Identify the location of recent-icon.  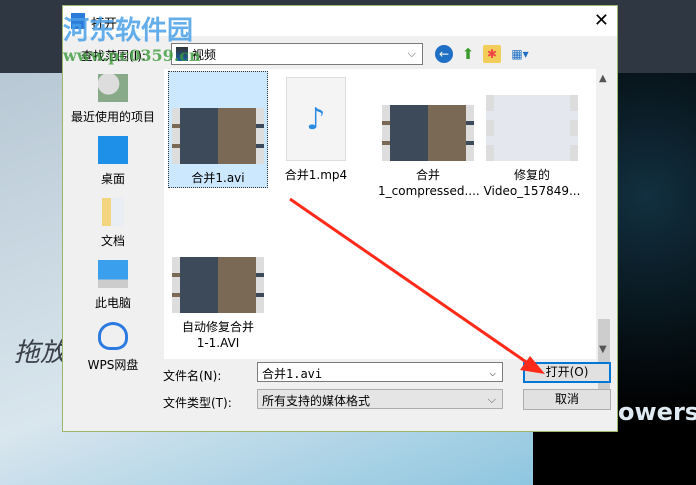
(113, 88).